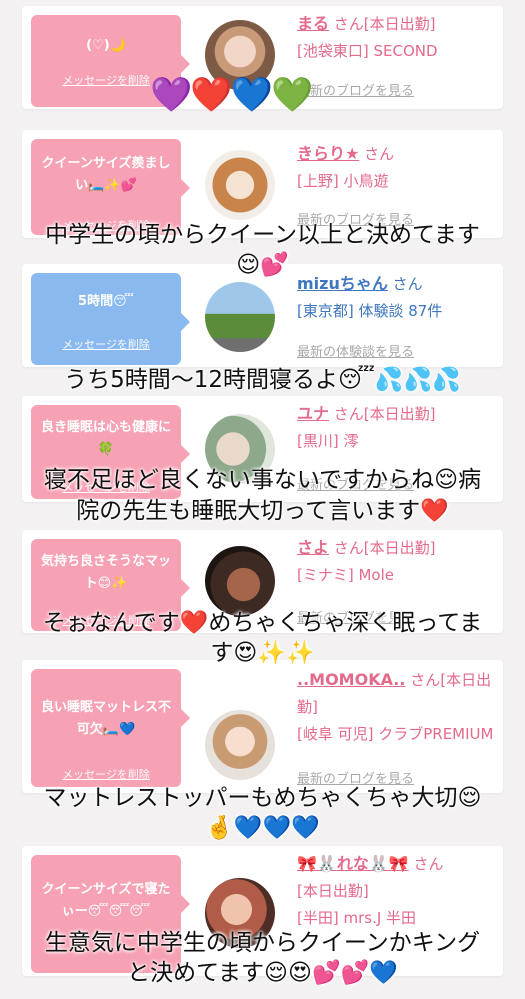  Describe the element at coordinates (313, 23) in the screenshot. I see `user-name-link: まる` at that location.